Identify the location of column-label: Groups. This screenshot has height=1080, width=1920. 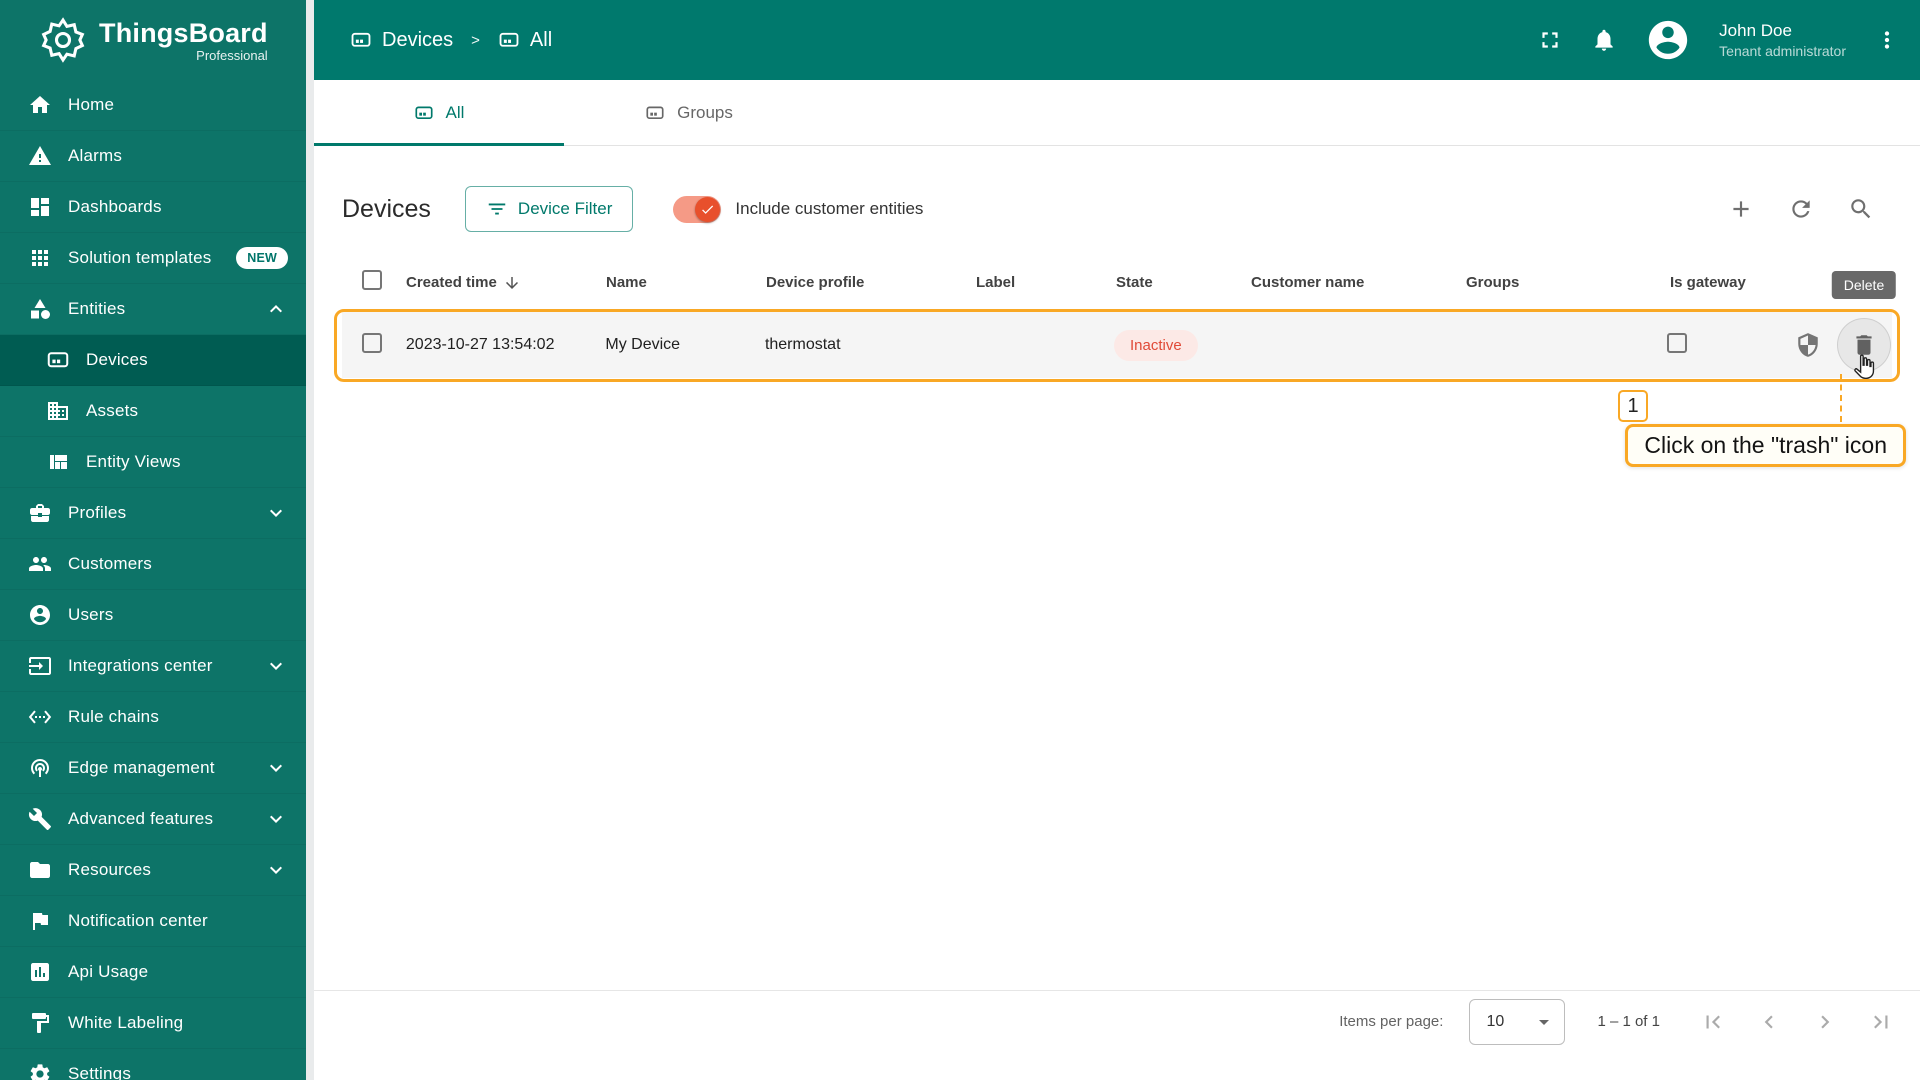
(1493, 282).